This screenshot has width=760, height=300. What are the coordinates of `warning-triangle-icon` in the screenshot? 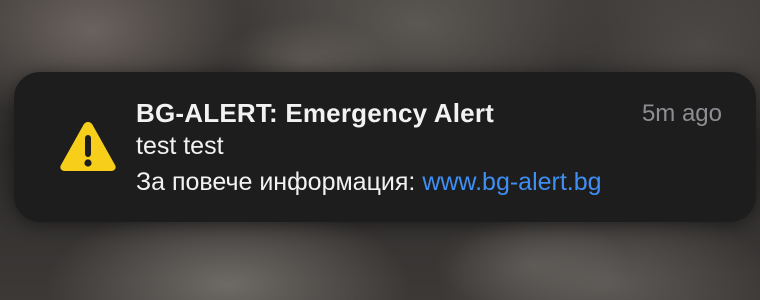 It's located at (88, 146).